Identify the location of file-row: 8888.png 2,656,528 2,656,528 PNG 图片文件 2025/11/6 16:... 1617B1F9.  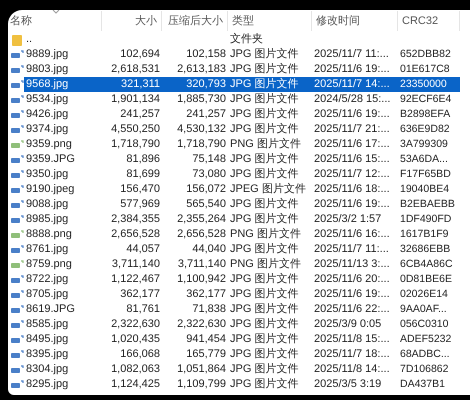
(242, 234).